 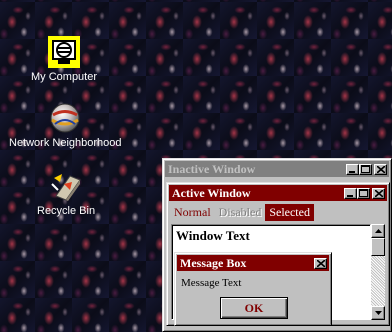 I want to click on scroll-down-button, so click(x=378, y=313).